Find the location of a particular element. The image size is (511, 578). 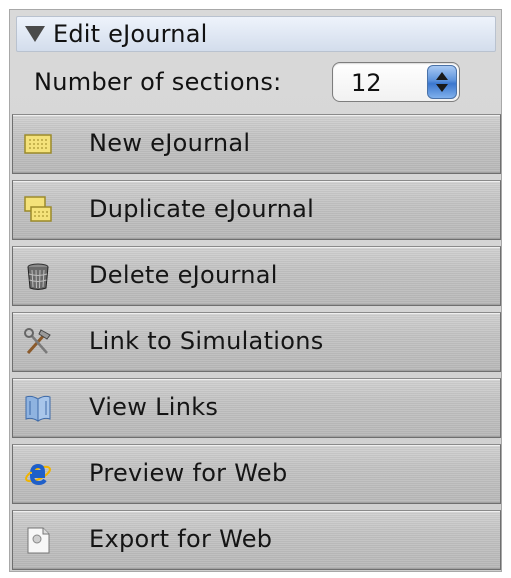

stepper-up-icon is located at coordinates (442, 76).